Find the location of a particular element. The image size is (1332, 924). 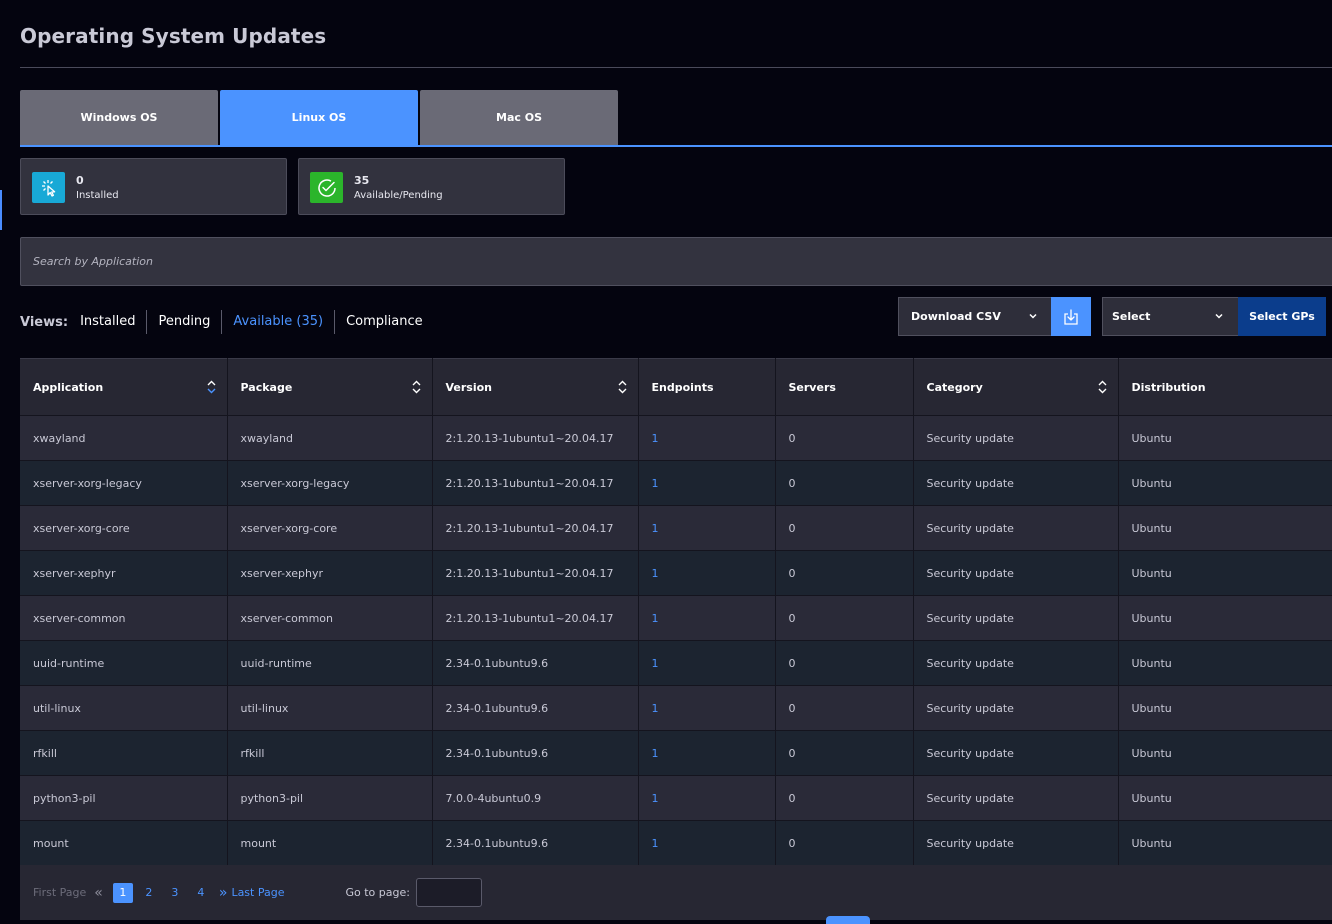

go-to-page-input is located at coordinates (448, 892).